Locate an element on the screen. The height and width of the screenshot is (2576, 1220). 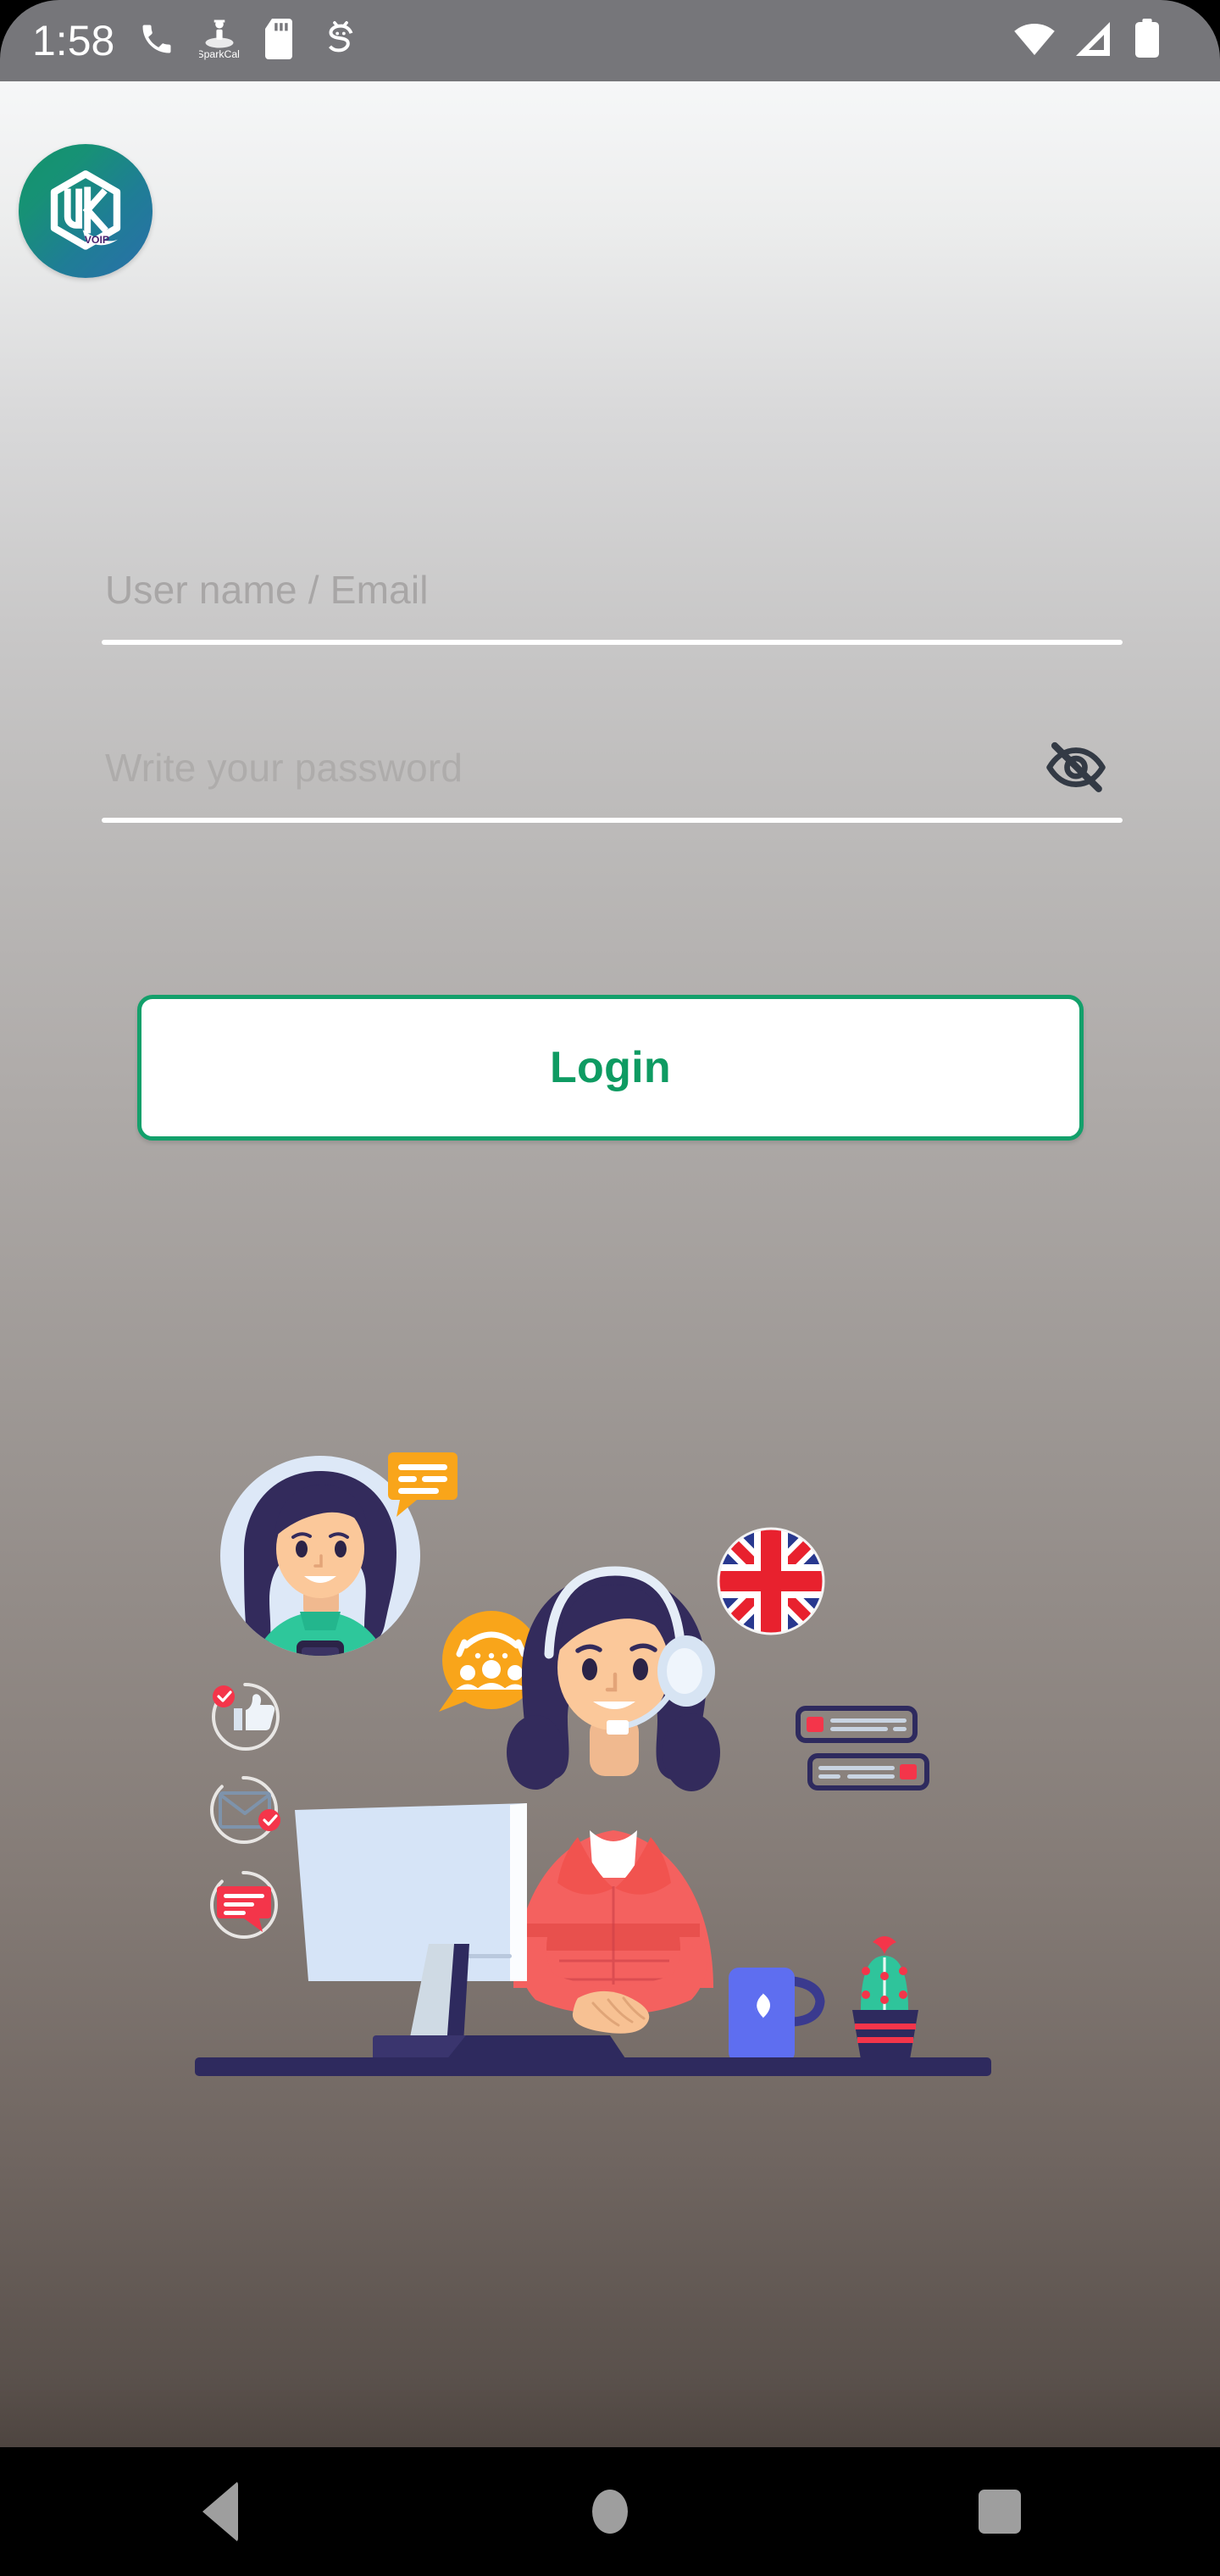
android-navigation-bar is located at coordinates (610, 2511).